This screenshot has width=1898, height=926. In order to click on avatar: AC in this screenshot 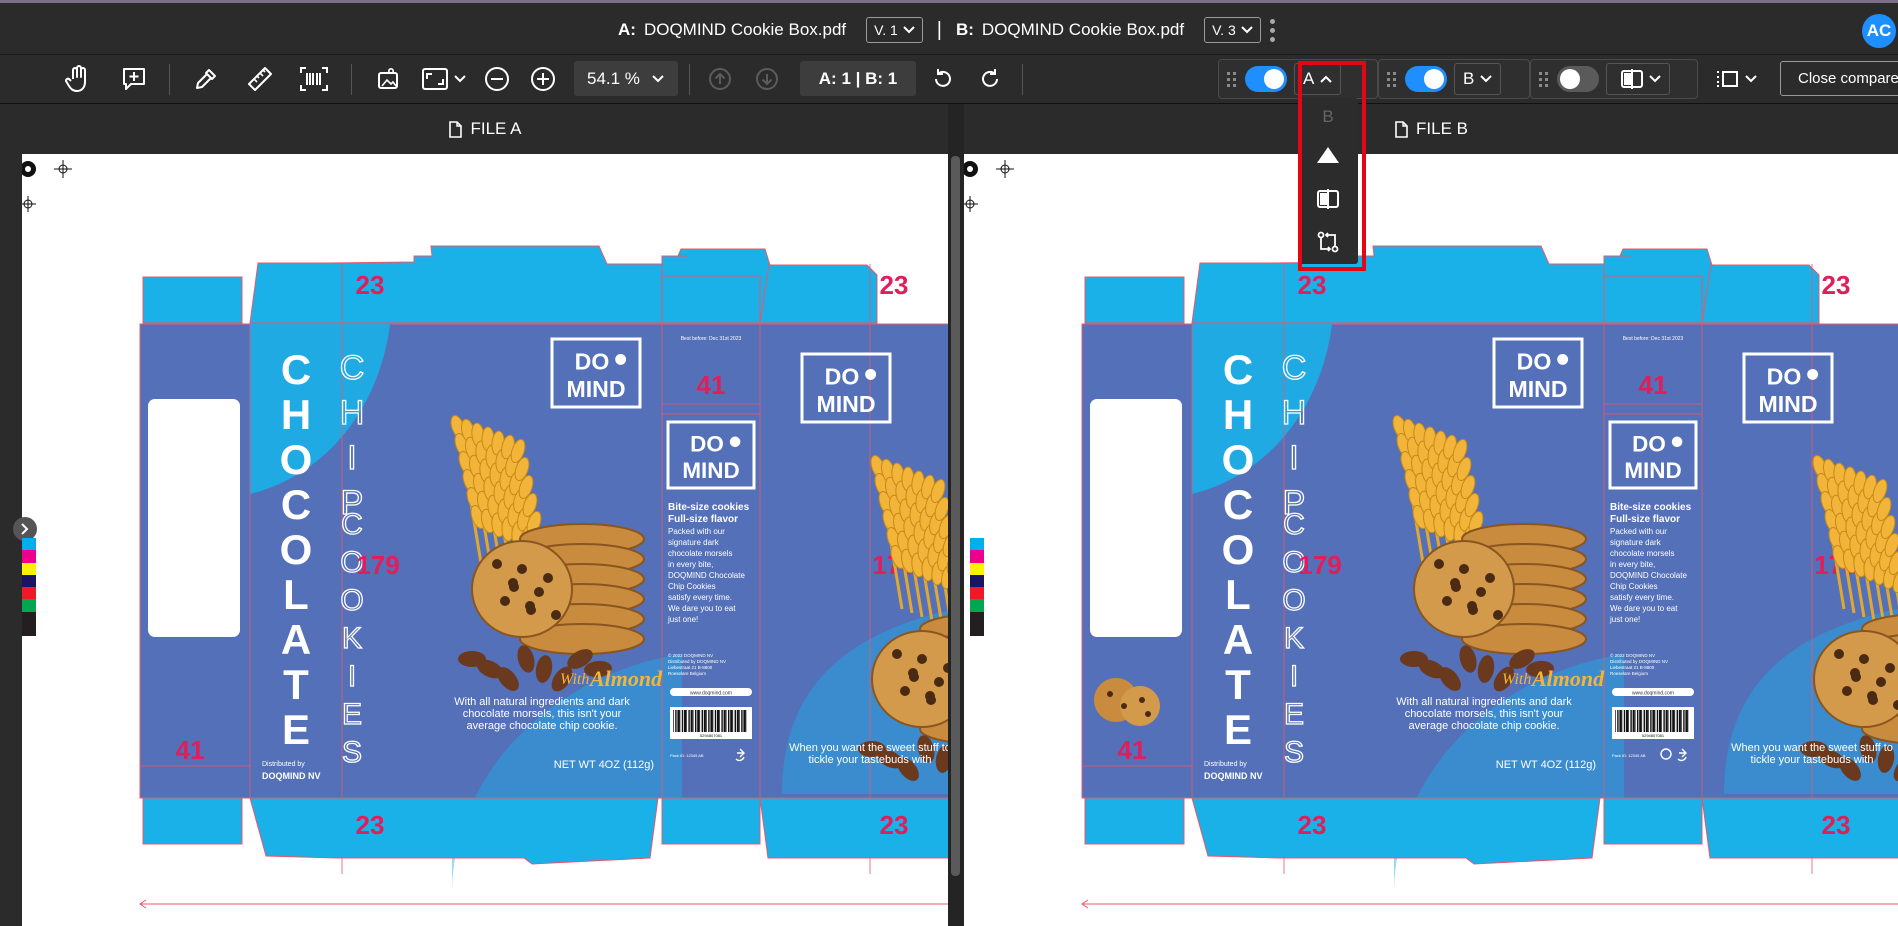, I will do `click(1879, 31)`.